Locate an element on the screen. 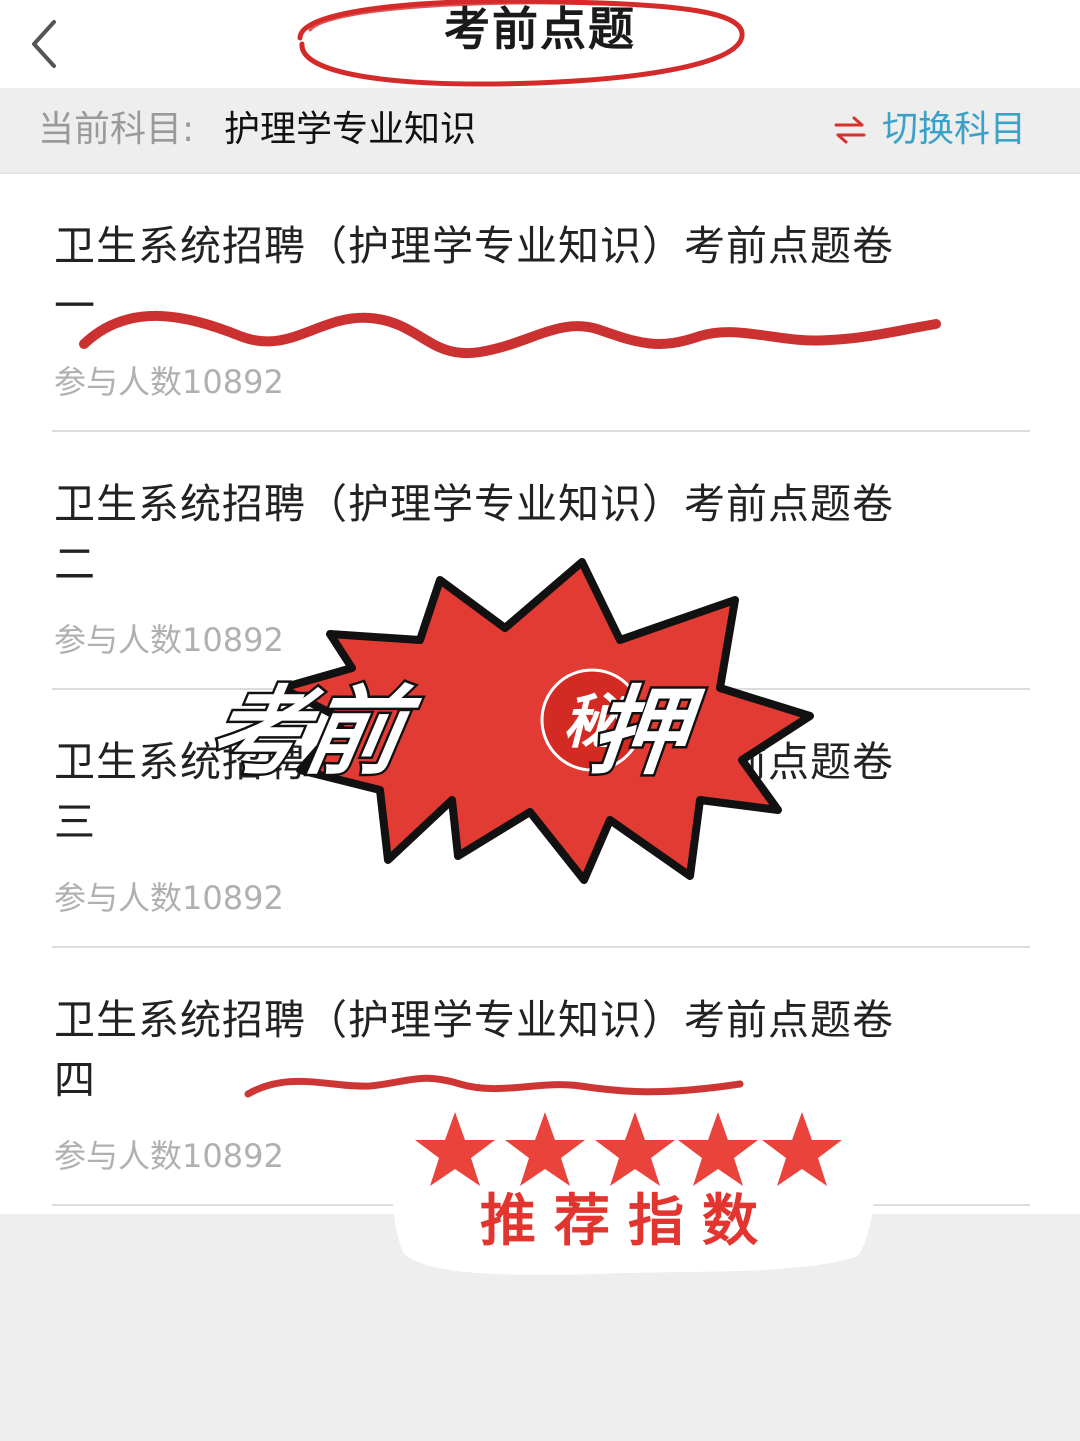 The height and width of the screenshot is (1441, 1080). header-bar: 考前点题 is located at coordinates (540, 44).